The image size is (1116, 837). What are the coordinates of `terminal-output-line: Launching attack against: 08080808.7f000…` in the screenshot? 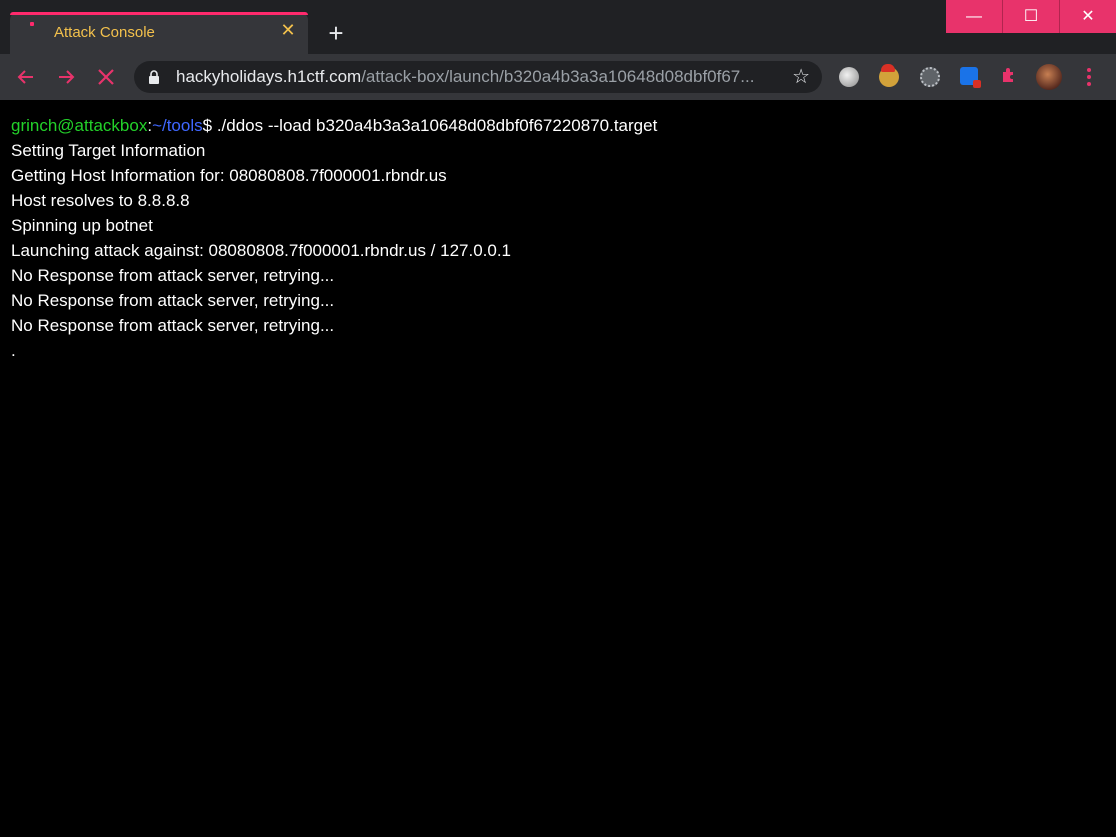 It's located at (261, 250).